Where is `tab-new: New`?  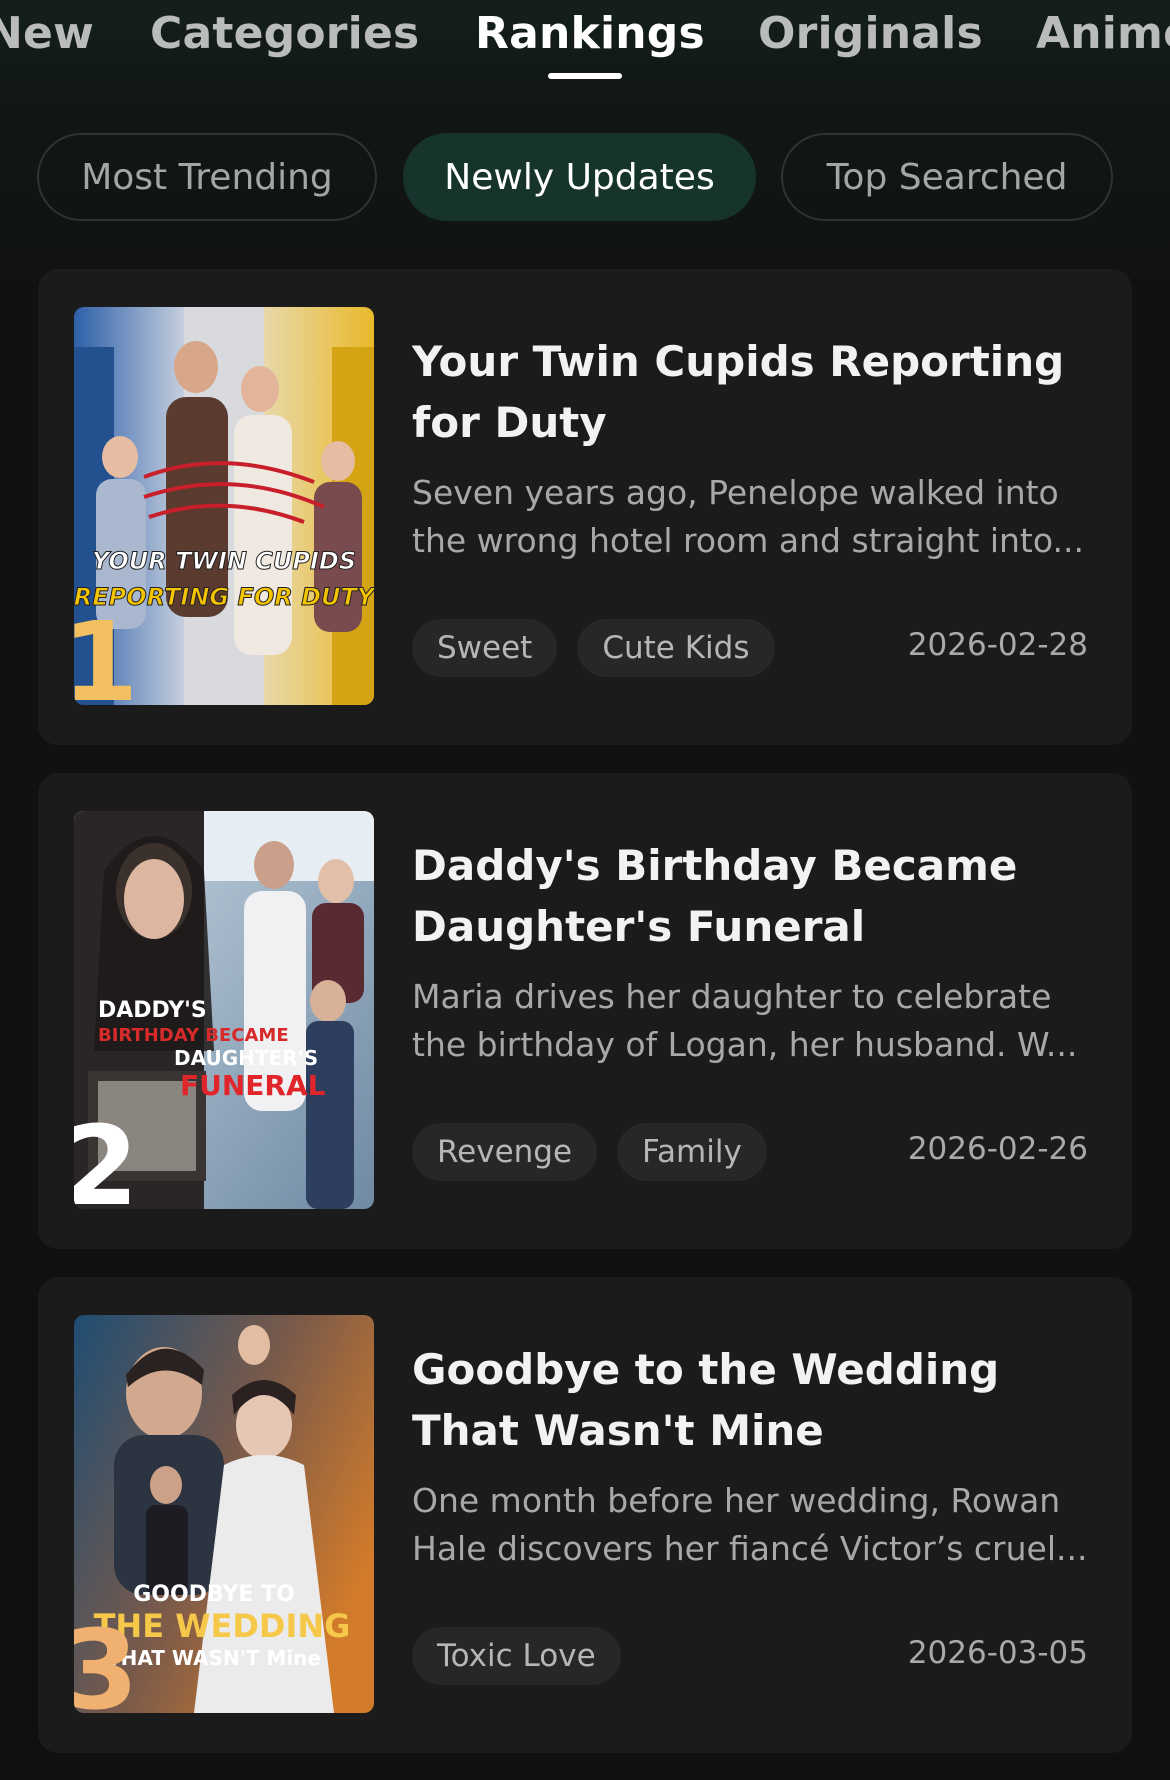 tab-new: New is located at coordinates (47, 33).